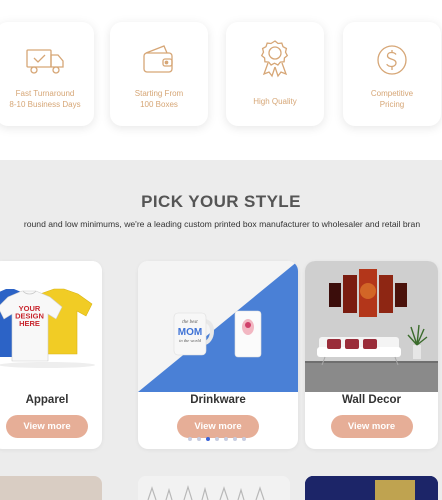 The height and width of the screenshot is (500, 442). I want to click on wall-decor-image, so click(371, 326).